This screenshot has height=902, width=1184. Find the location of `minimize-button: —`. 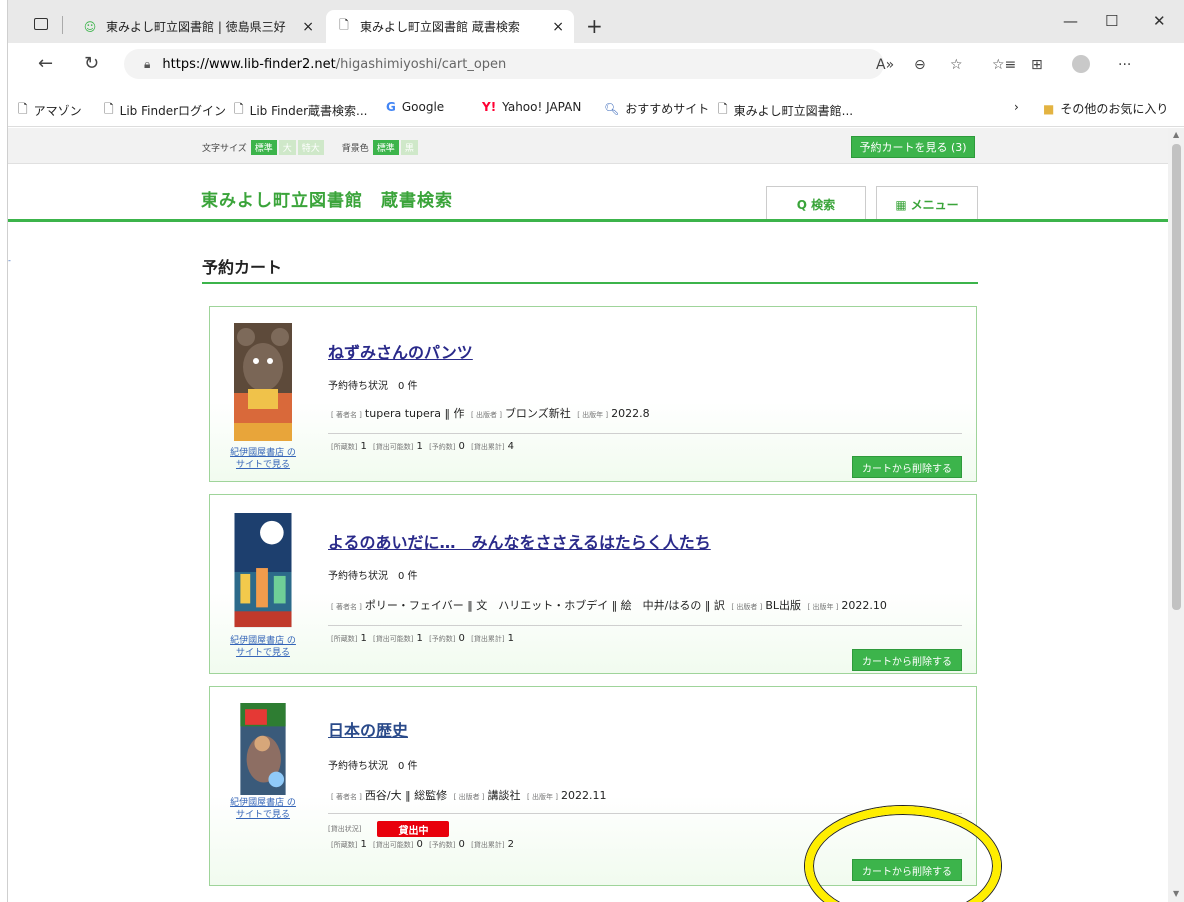

minimize-button: — is located at coordinates (1070, 21).